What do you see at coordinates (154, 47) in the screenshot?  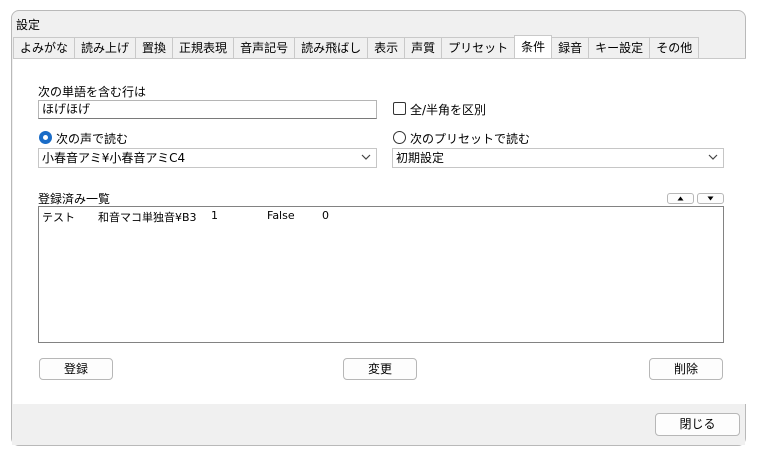 I see `tab-2: 置換` at bounding box center [154, 47].